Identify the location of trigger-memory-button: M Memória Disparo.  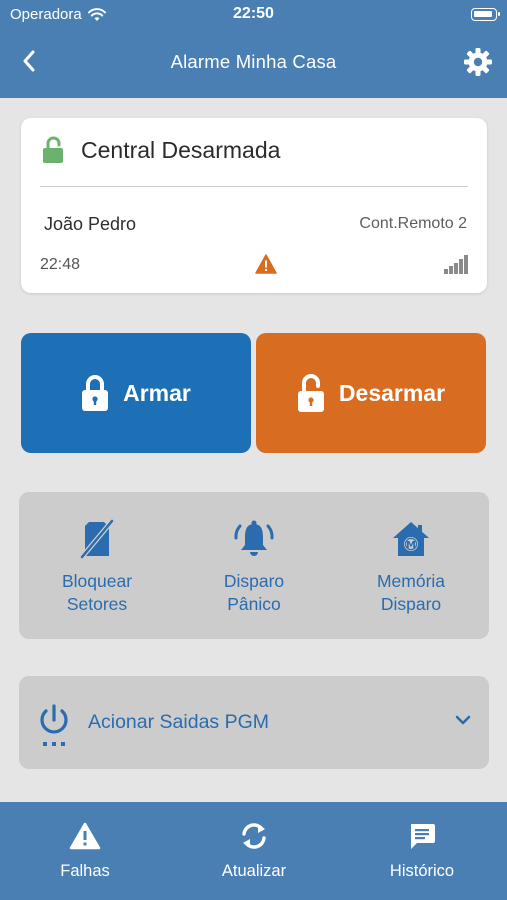
(411, 567).